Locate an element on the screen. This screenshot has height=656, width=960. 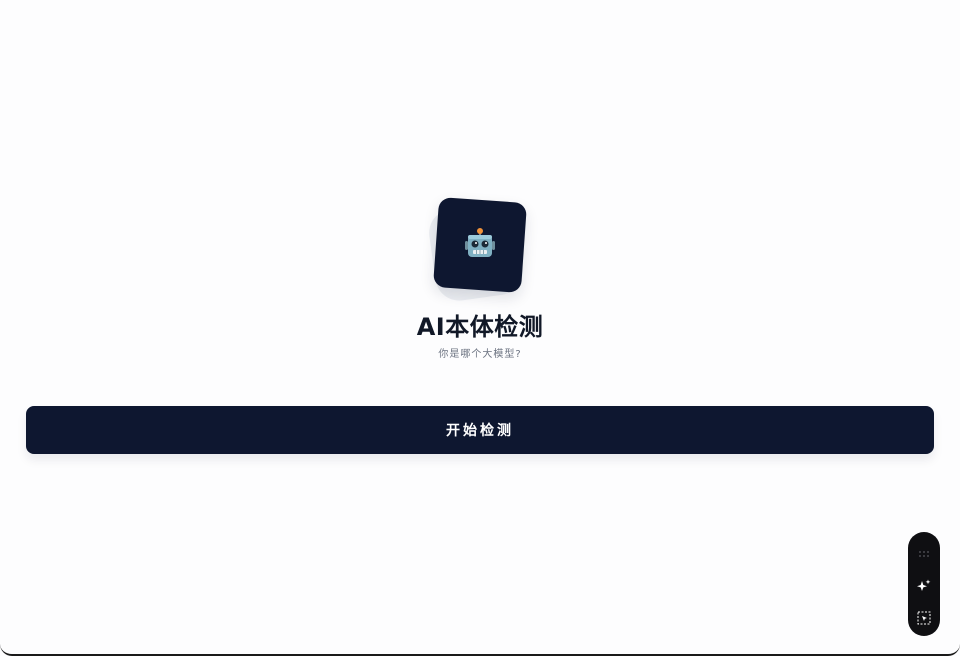
start-detection-button: 开始检测 is located at coordinates (480, 430).